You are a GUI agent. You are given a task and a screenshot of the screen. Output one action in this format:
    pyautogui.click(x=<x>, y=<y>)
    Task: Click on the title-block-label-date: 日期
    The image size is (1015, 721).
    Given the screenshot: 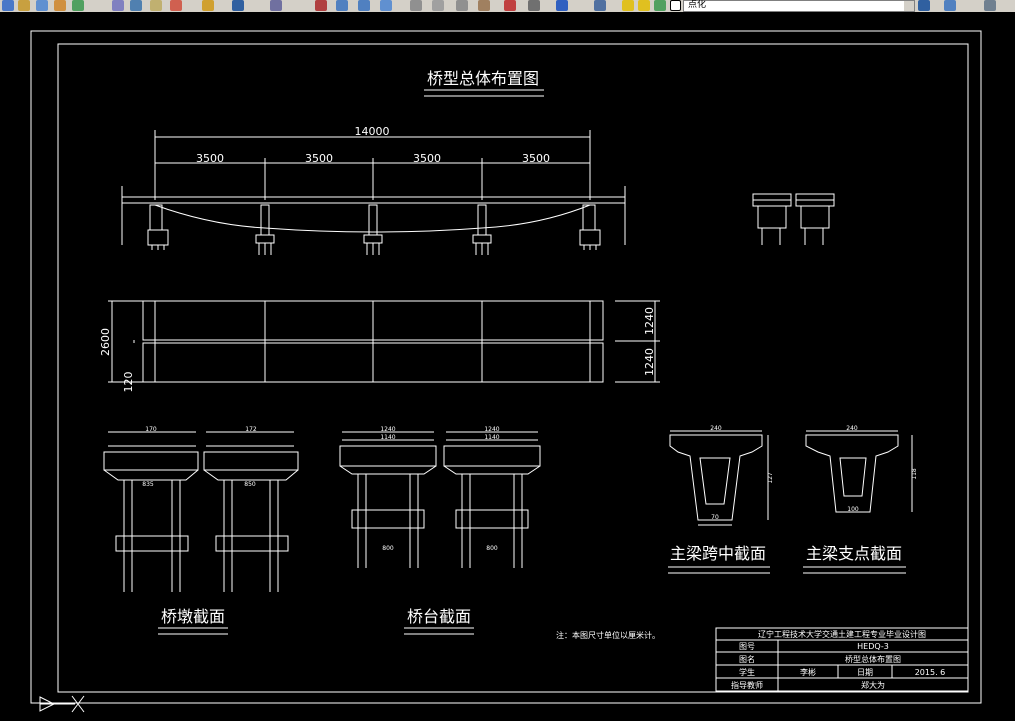 What is the action you would take?
    pyautogui.click(x=865, y=672)
    